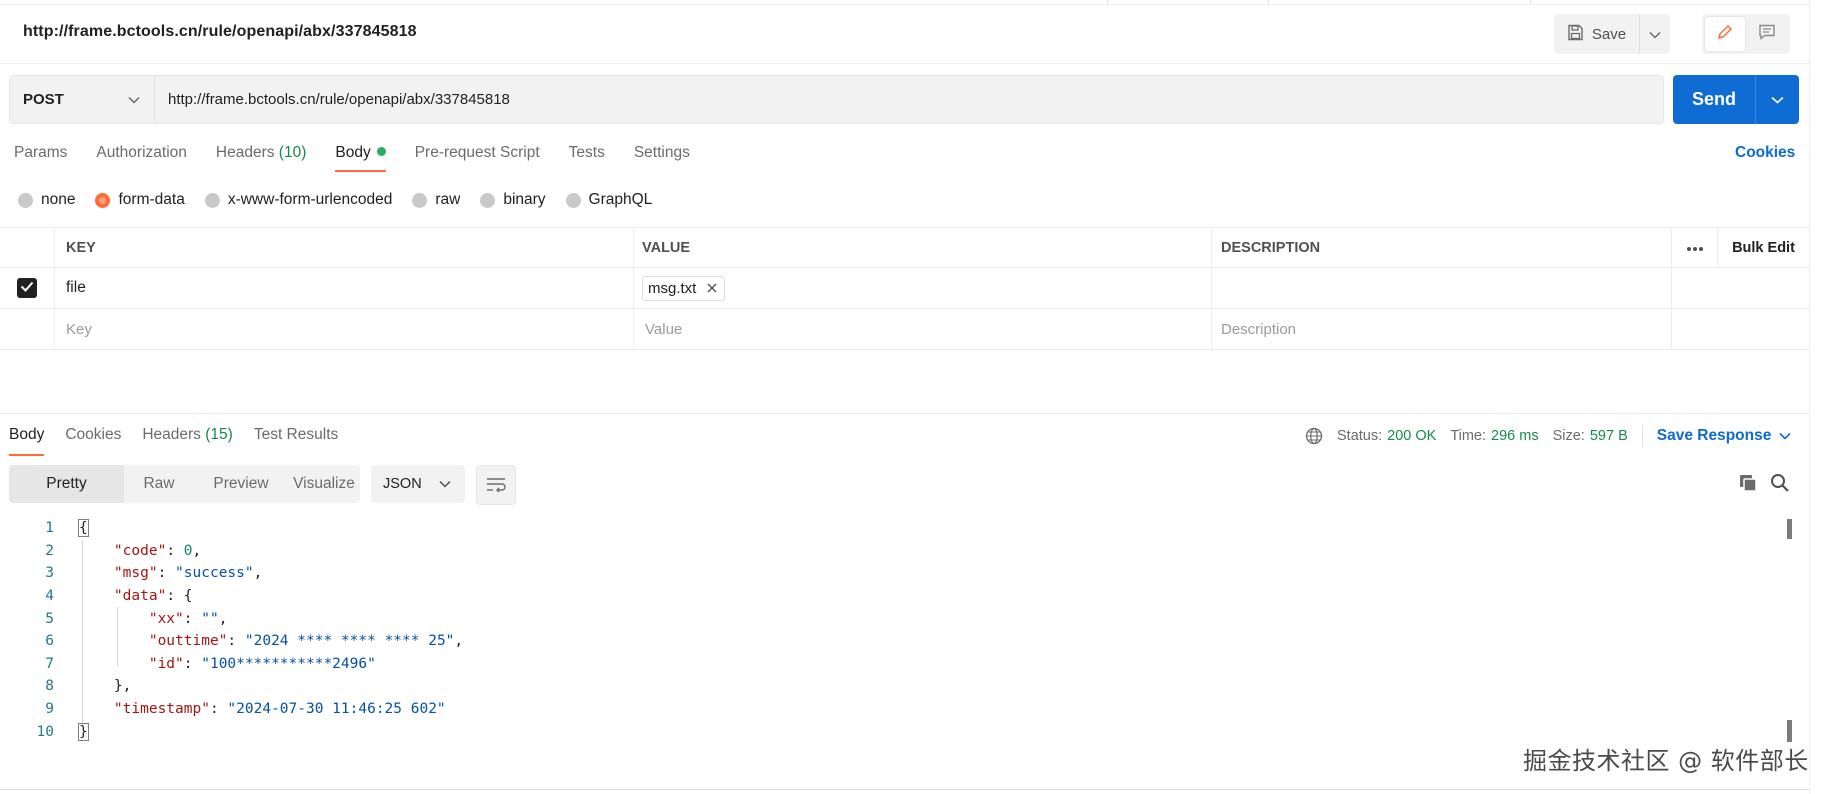 This screenshot has width=1831, height=794. I want to click on send-options-button, so click(1777, 99).